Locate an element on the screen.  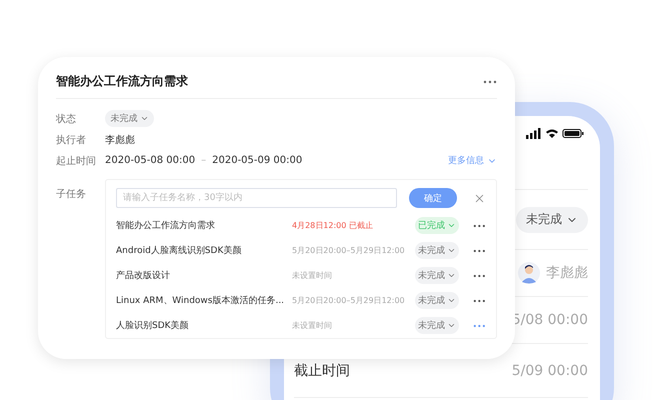
field-label: 起止时间 is located at coordinates (76, 161).